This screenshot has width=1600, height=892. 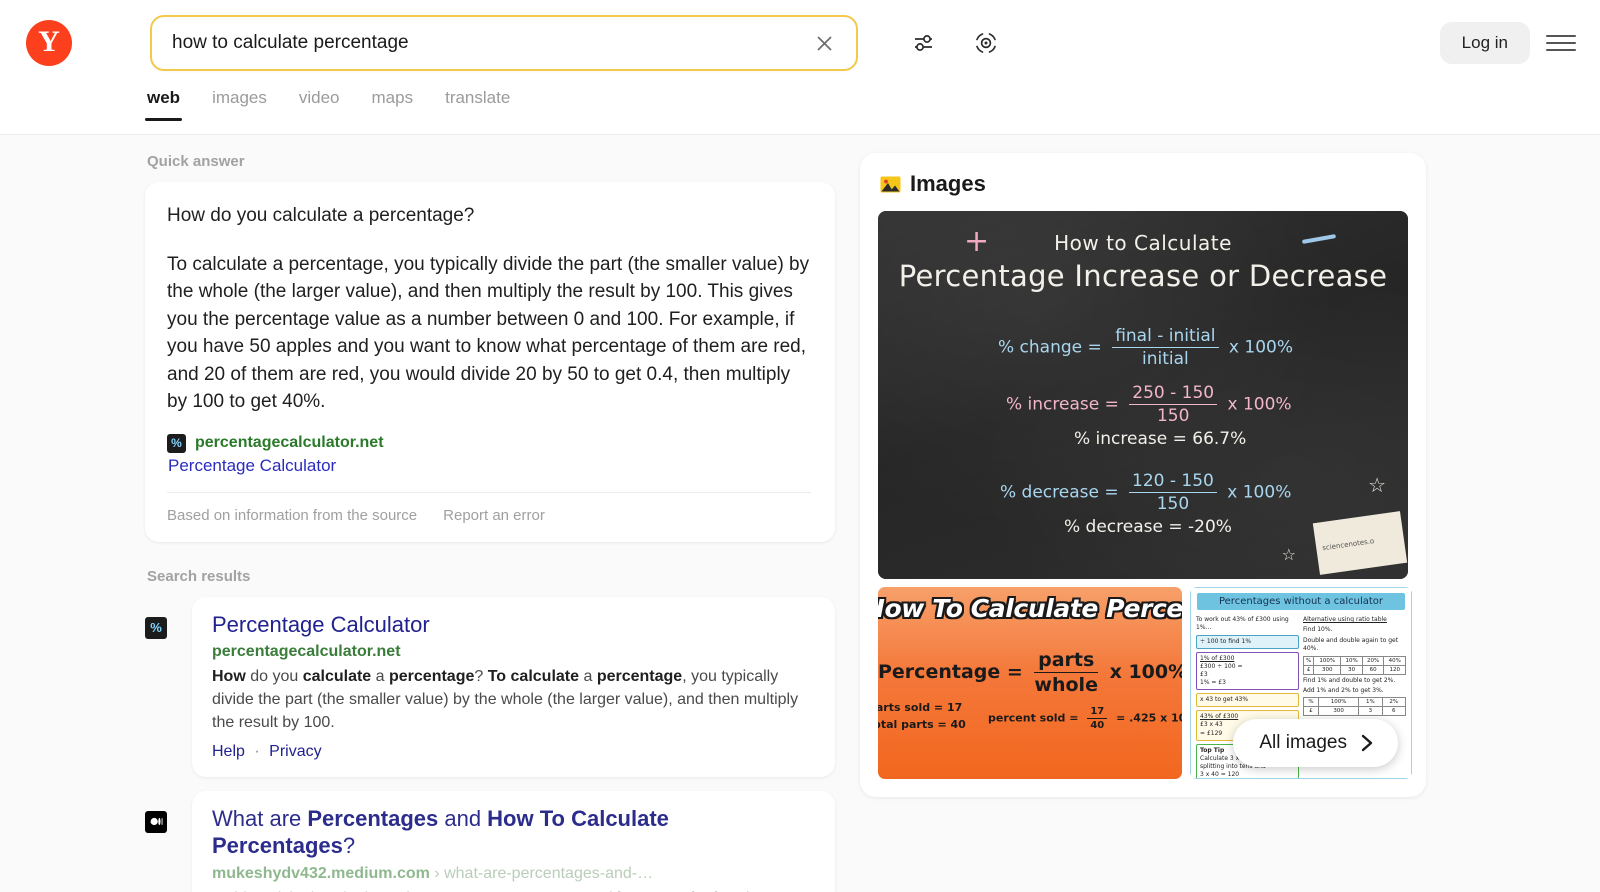 What do you see at coordinates (295, 751) in the screenshot?
I see `result-link: Privacy` at bounding box center [295, 751].